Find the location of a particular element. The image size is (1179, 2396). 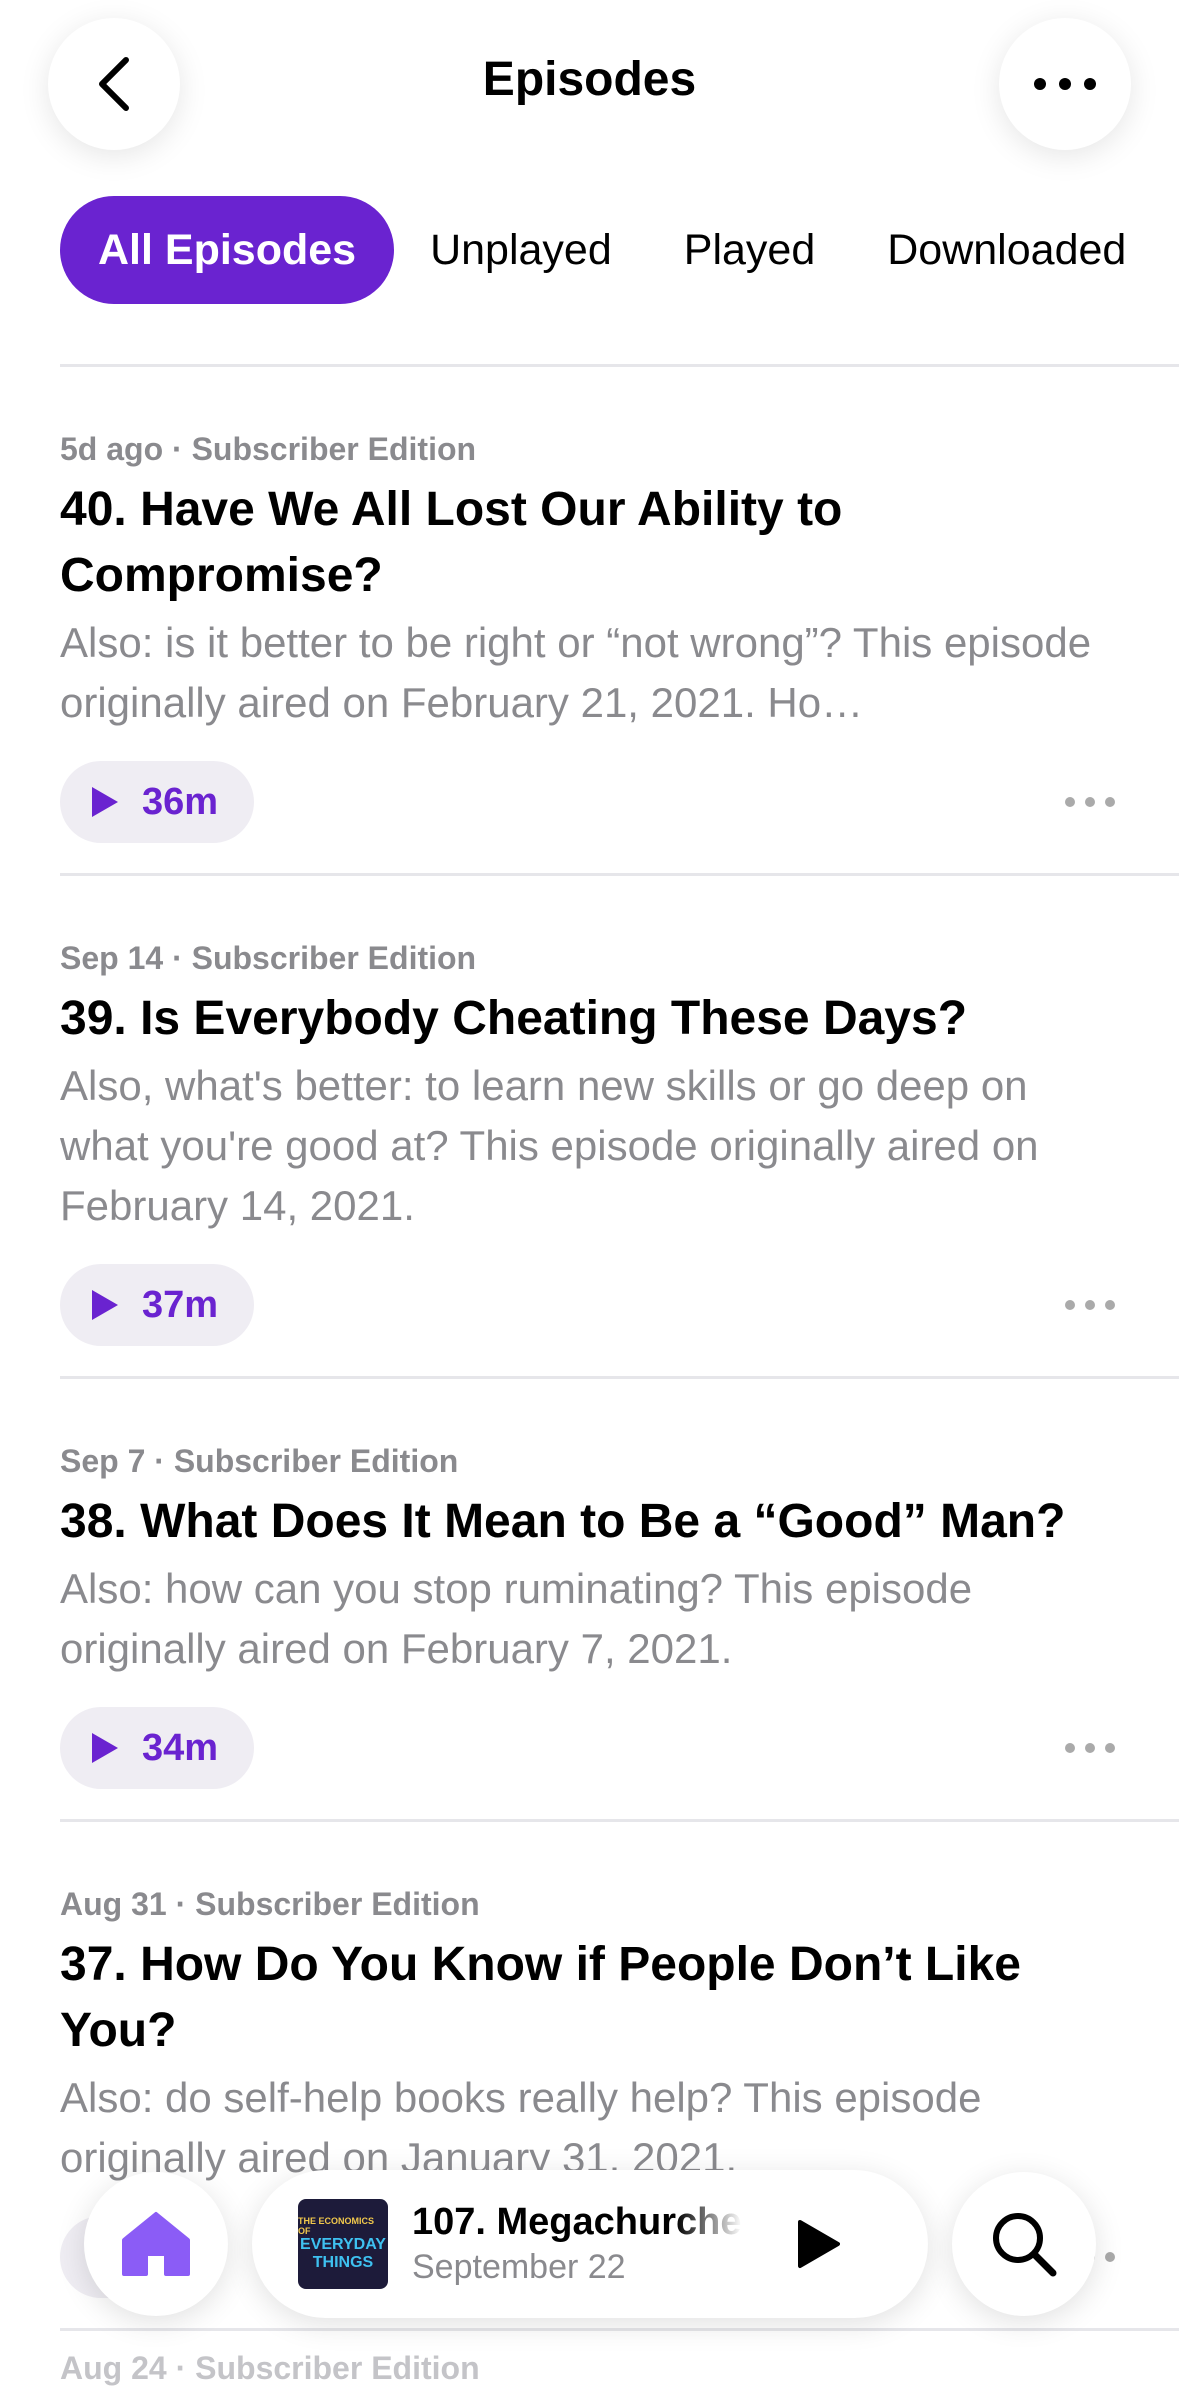

play-episode-button: 34m is located at coordinates (157, 1748).